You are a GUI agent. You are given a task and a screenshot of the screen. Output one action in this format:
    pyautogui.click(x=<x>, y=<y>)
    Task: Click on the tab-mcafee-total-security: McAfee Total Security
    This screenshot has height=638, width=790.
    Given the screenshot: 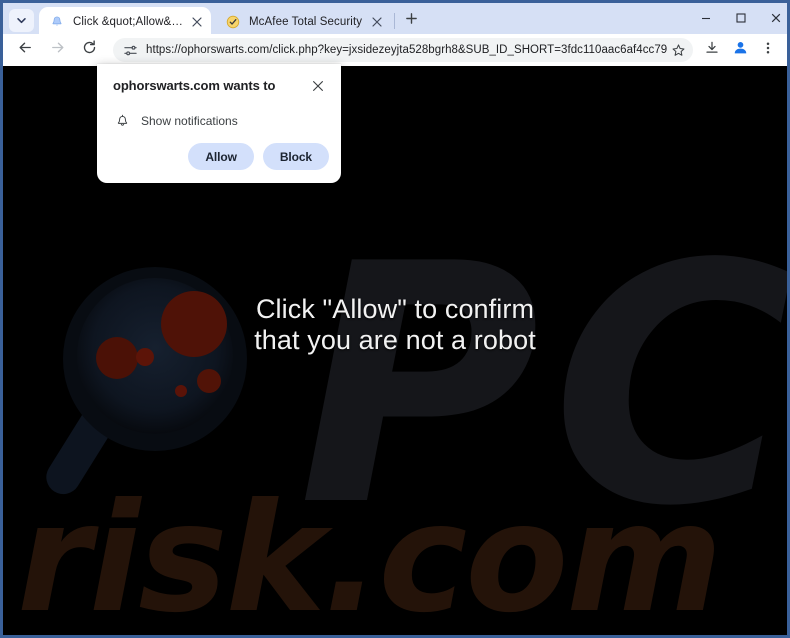 What is the action you would take?
    pyautogui.click(x=303, y=22)
    